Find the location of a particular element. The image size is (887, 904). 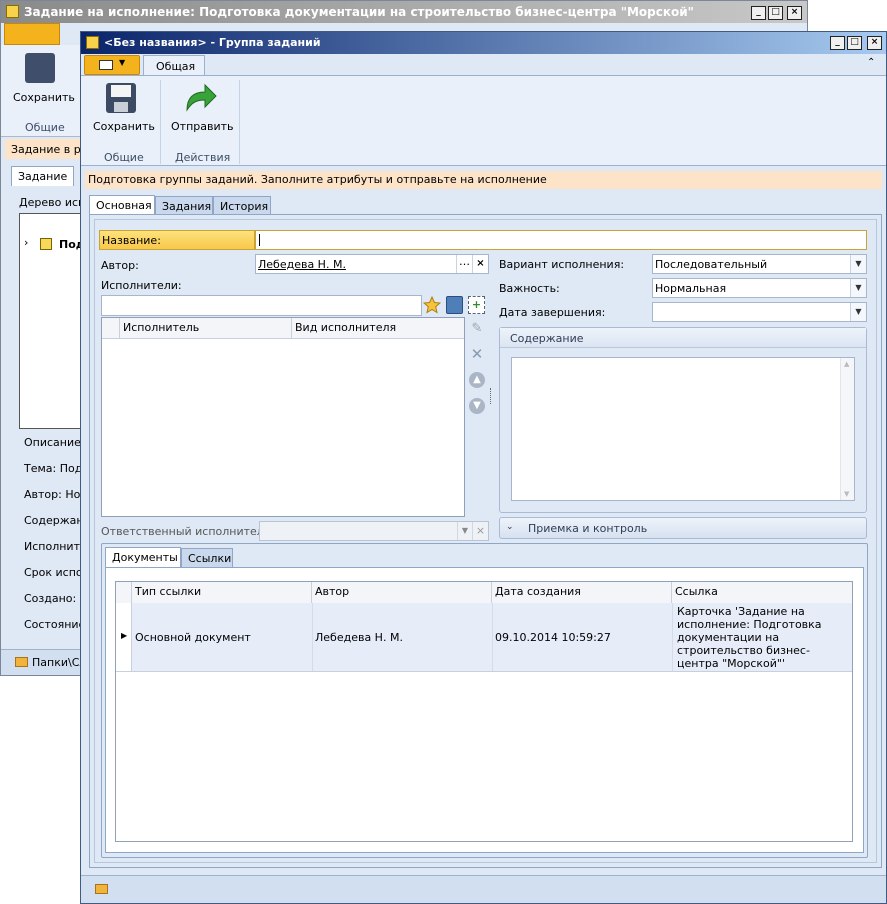

back-app-menu-button is located at coordinates (32, 34).